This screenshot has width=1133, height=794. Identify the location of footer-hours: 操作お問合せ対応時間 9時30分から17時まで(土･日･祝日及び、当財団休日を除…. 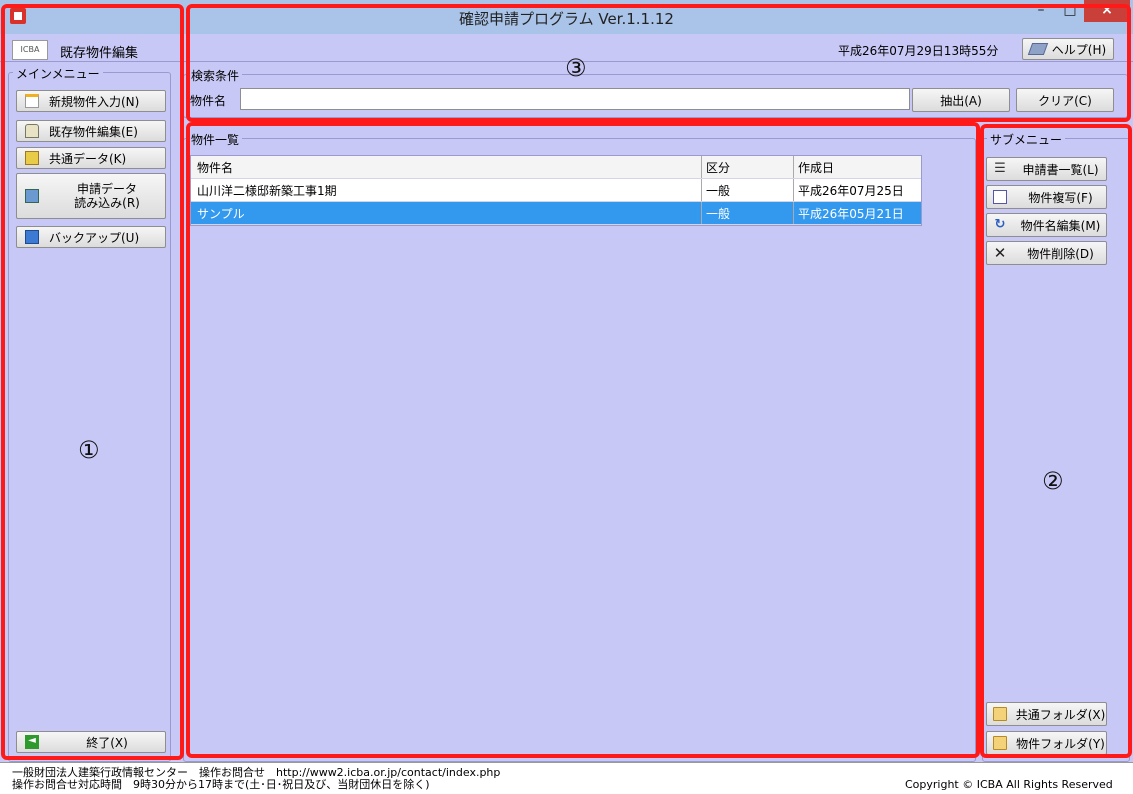
(221, 784).